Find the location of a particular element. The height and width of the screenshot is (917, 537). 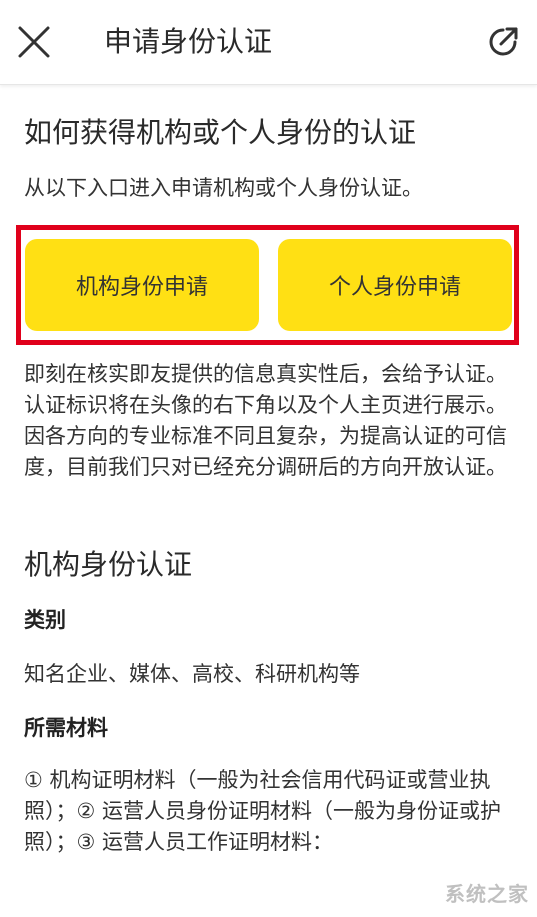

intro-text: 从以下入口进入申请机构或个人身份认证。 is located at coordinates (223, 188).